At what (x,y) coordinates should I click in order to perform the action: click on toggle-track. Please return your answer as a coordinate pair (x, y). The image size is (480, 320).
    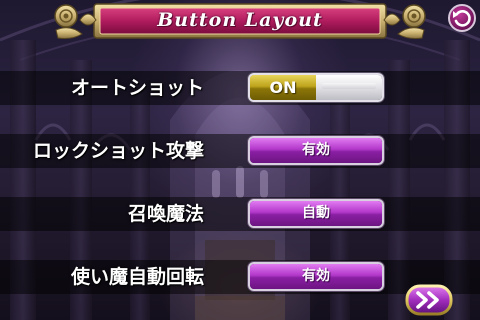
    Looking at the image, I should click on (349, 86).